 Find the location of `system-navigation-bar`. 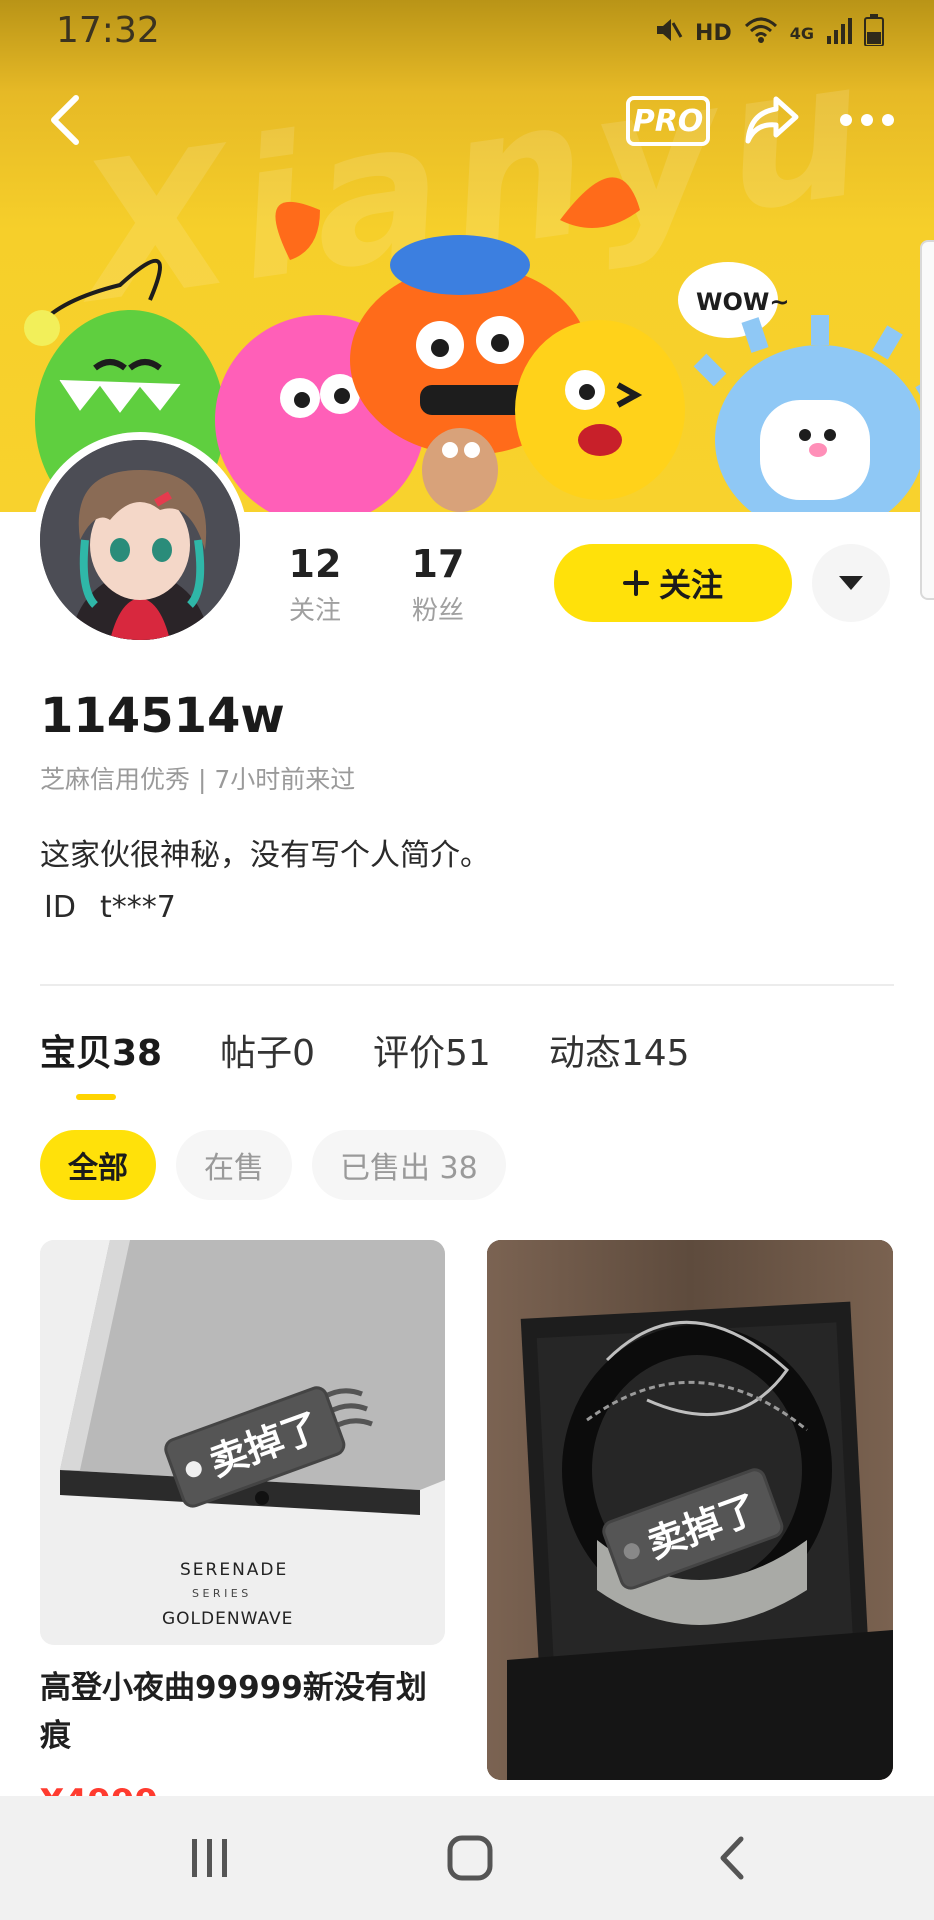

system-navigation-bar is located at coordinates (467, 1858).